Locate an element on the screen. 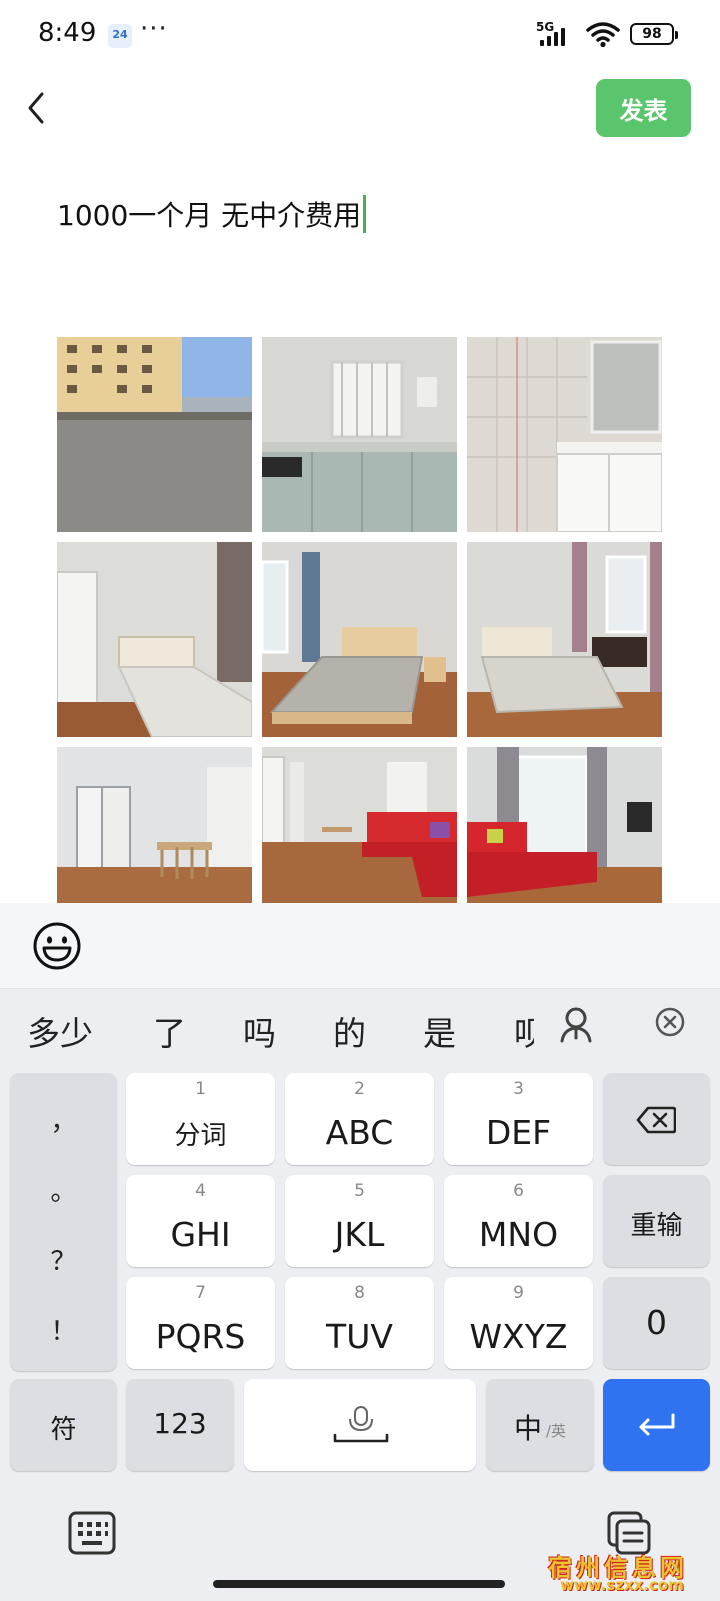 This screenshot has width=720, height=1601. punct-comma-key: ， is located at coordinates (63, 1119).